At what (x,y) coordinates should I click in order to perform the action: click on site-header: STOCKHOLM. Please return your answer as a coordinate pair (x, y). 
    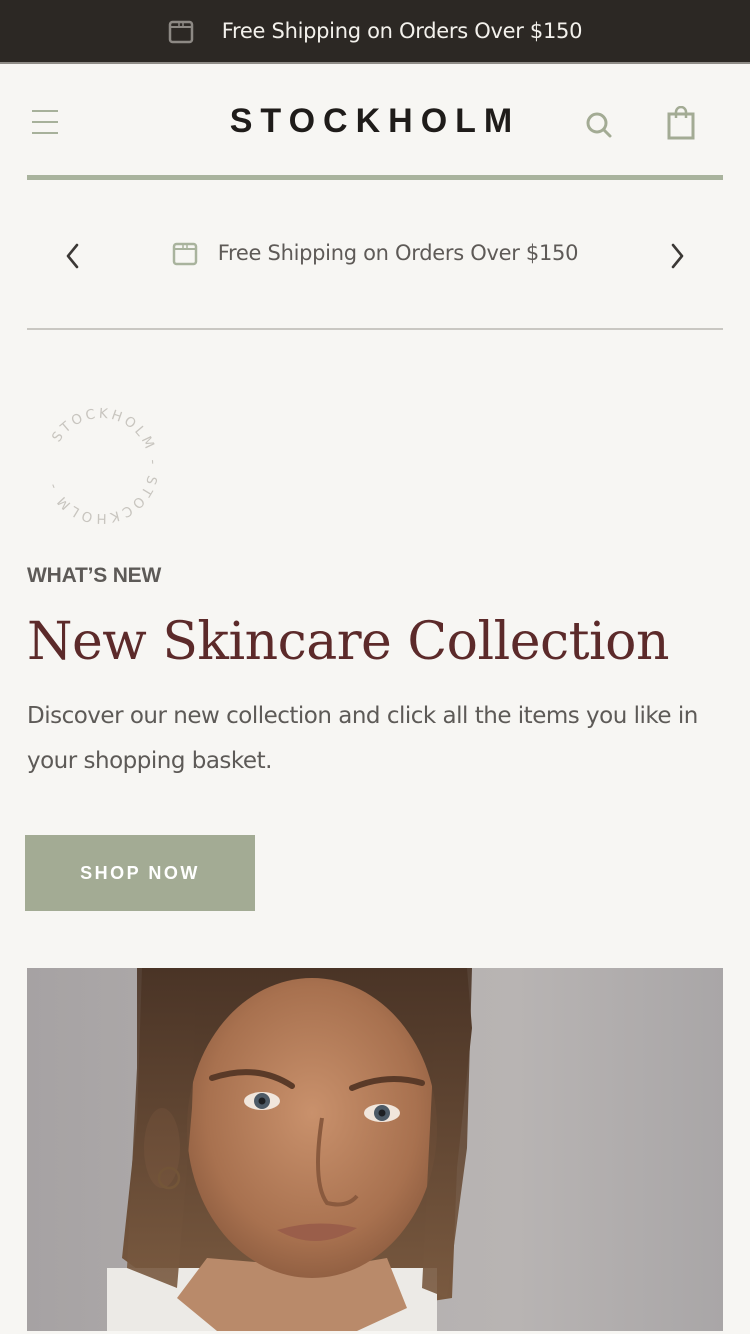
    Looking at the image, I should click on (375, 122).